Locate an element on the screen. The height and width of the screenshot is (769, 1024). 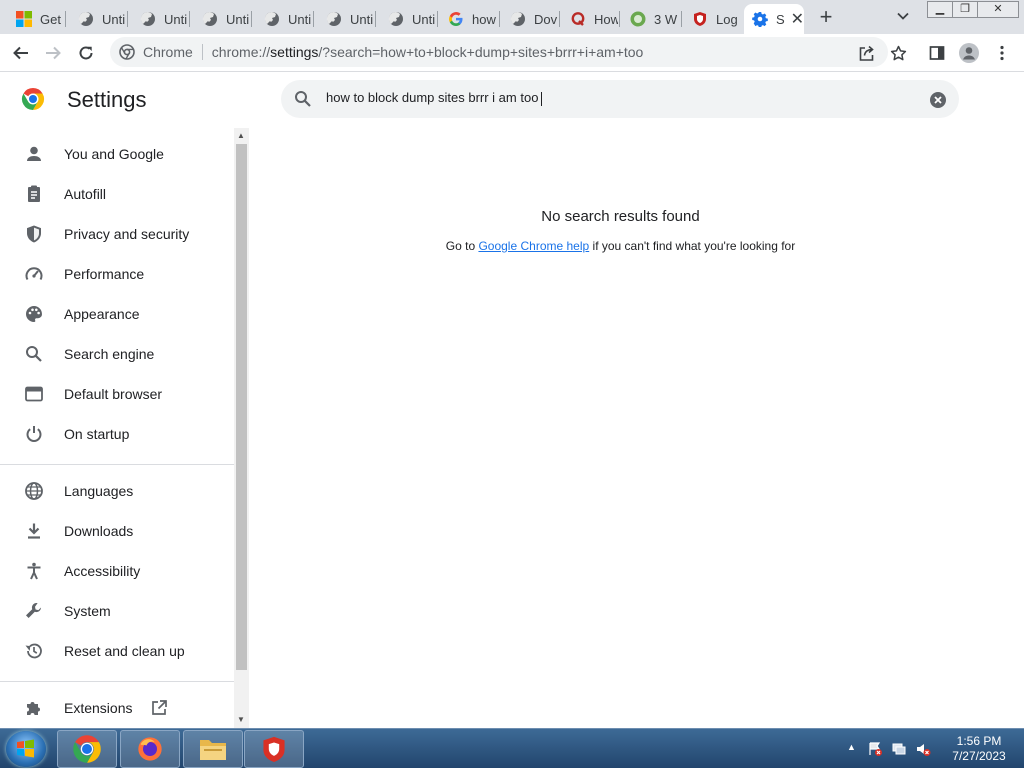
tab-title: How is located at coordinates (606, 19).